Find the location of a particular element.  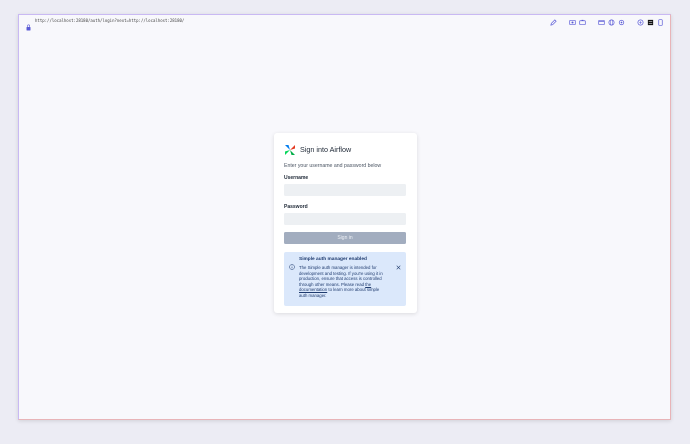

username-input is located at coordinates (345, 190).